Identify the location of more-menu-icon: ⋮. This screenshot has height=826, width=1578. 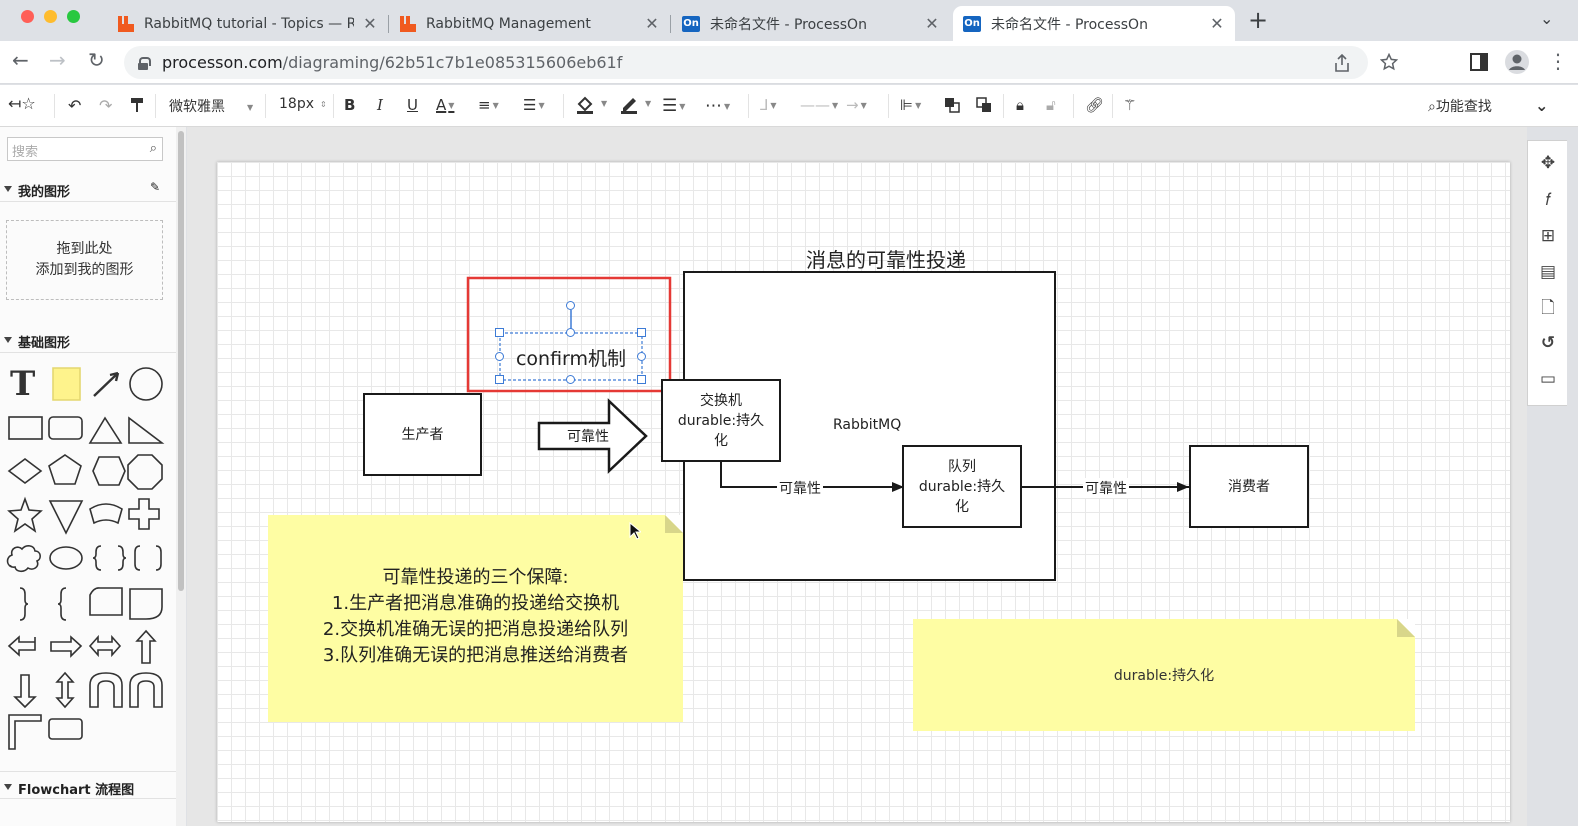
(1558, 61).